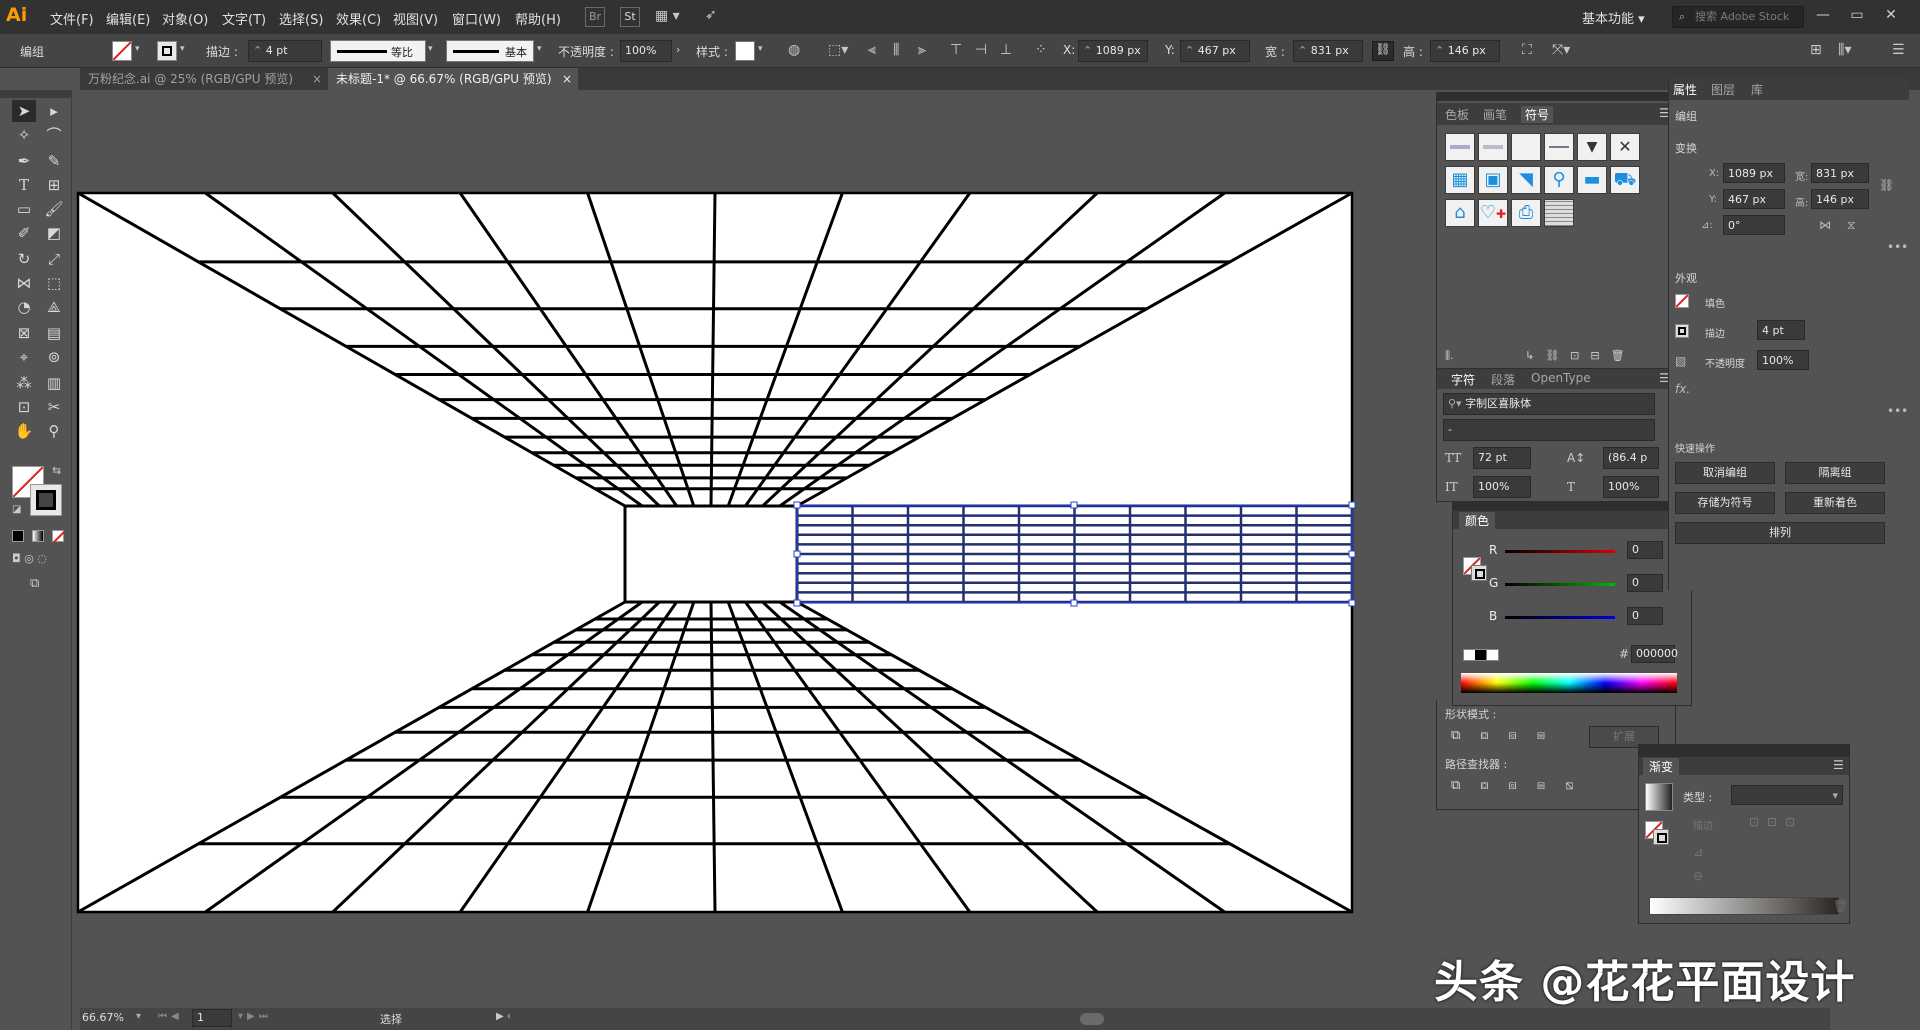 The height and width of the screenshot is (1030, 1920). What do you see at coordinates (1754, 173) in the screenshot?
I see `prop-x-field: 1089 px` at bounding box center [1754, 173].